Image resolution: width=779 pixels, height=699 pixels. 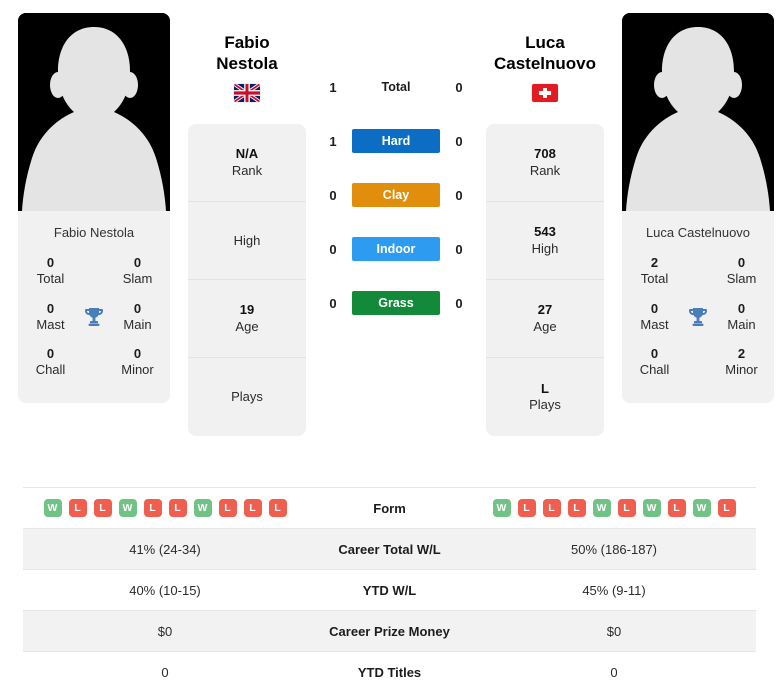 I want to click on h2h-total-right-value: 0, so click(x=459, y=87).